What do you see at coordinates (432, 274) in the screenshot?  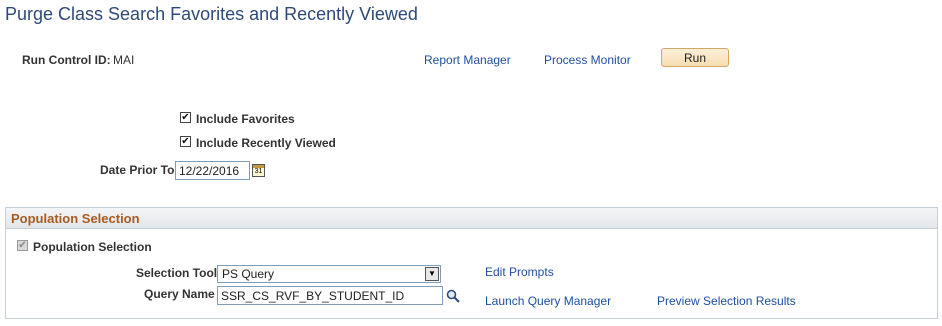 I see `chevron-down-icon: ▼` at bounding box center [432, 274].